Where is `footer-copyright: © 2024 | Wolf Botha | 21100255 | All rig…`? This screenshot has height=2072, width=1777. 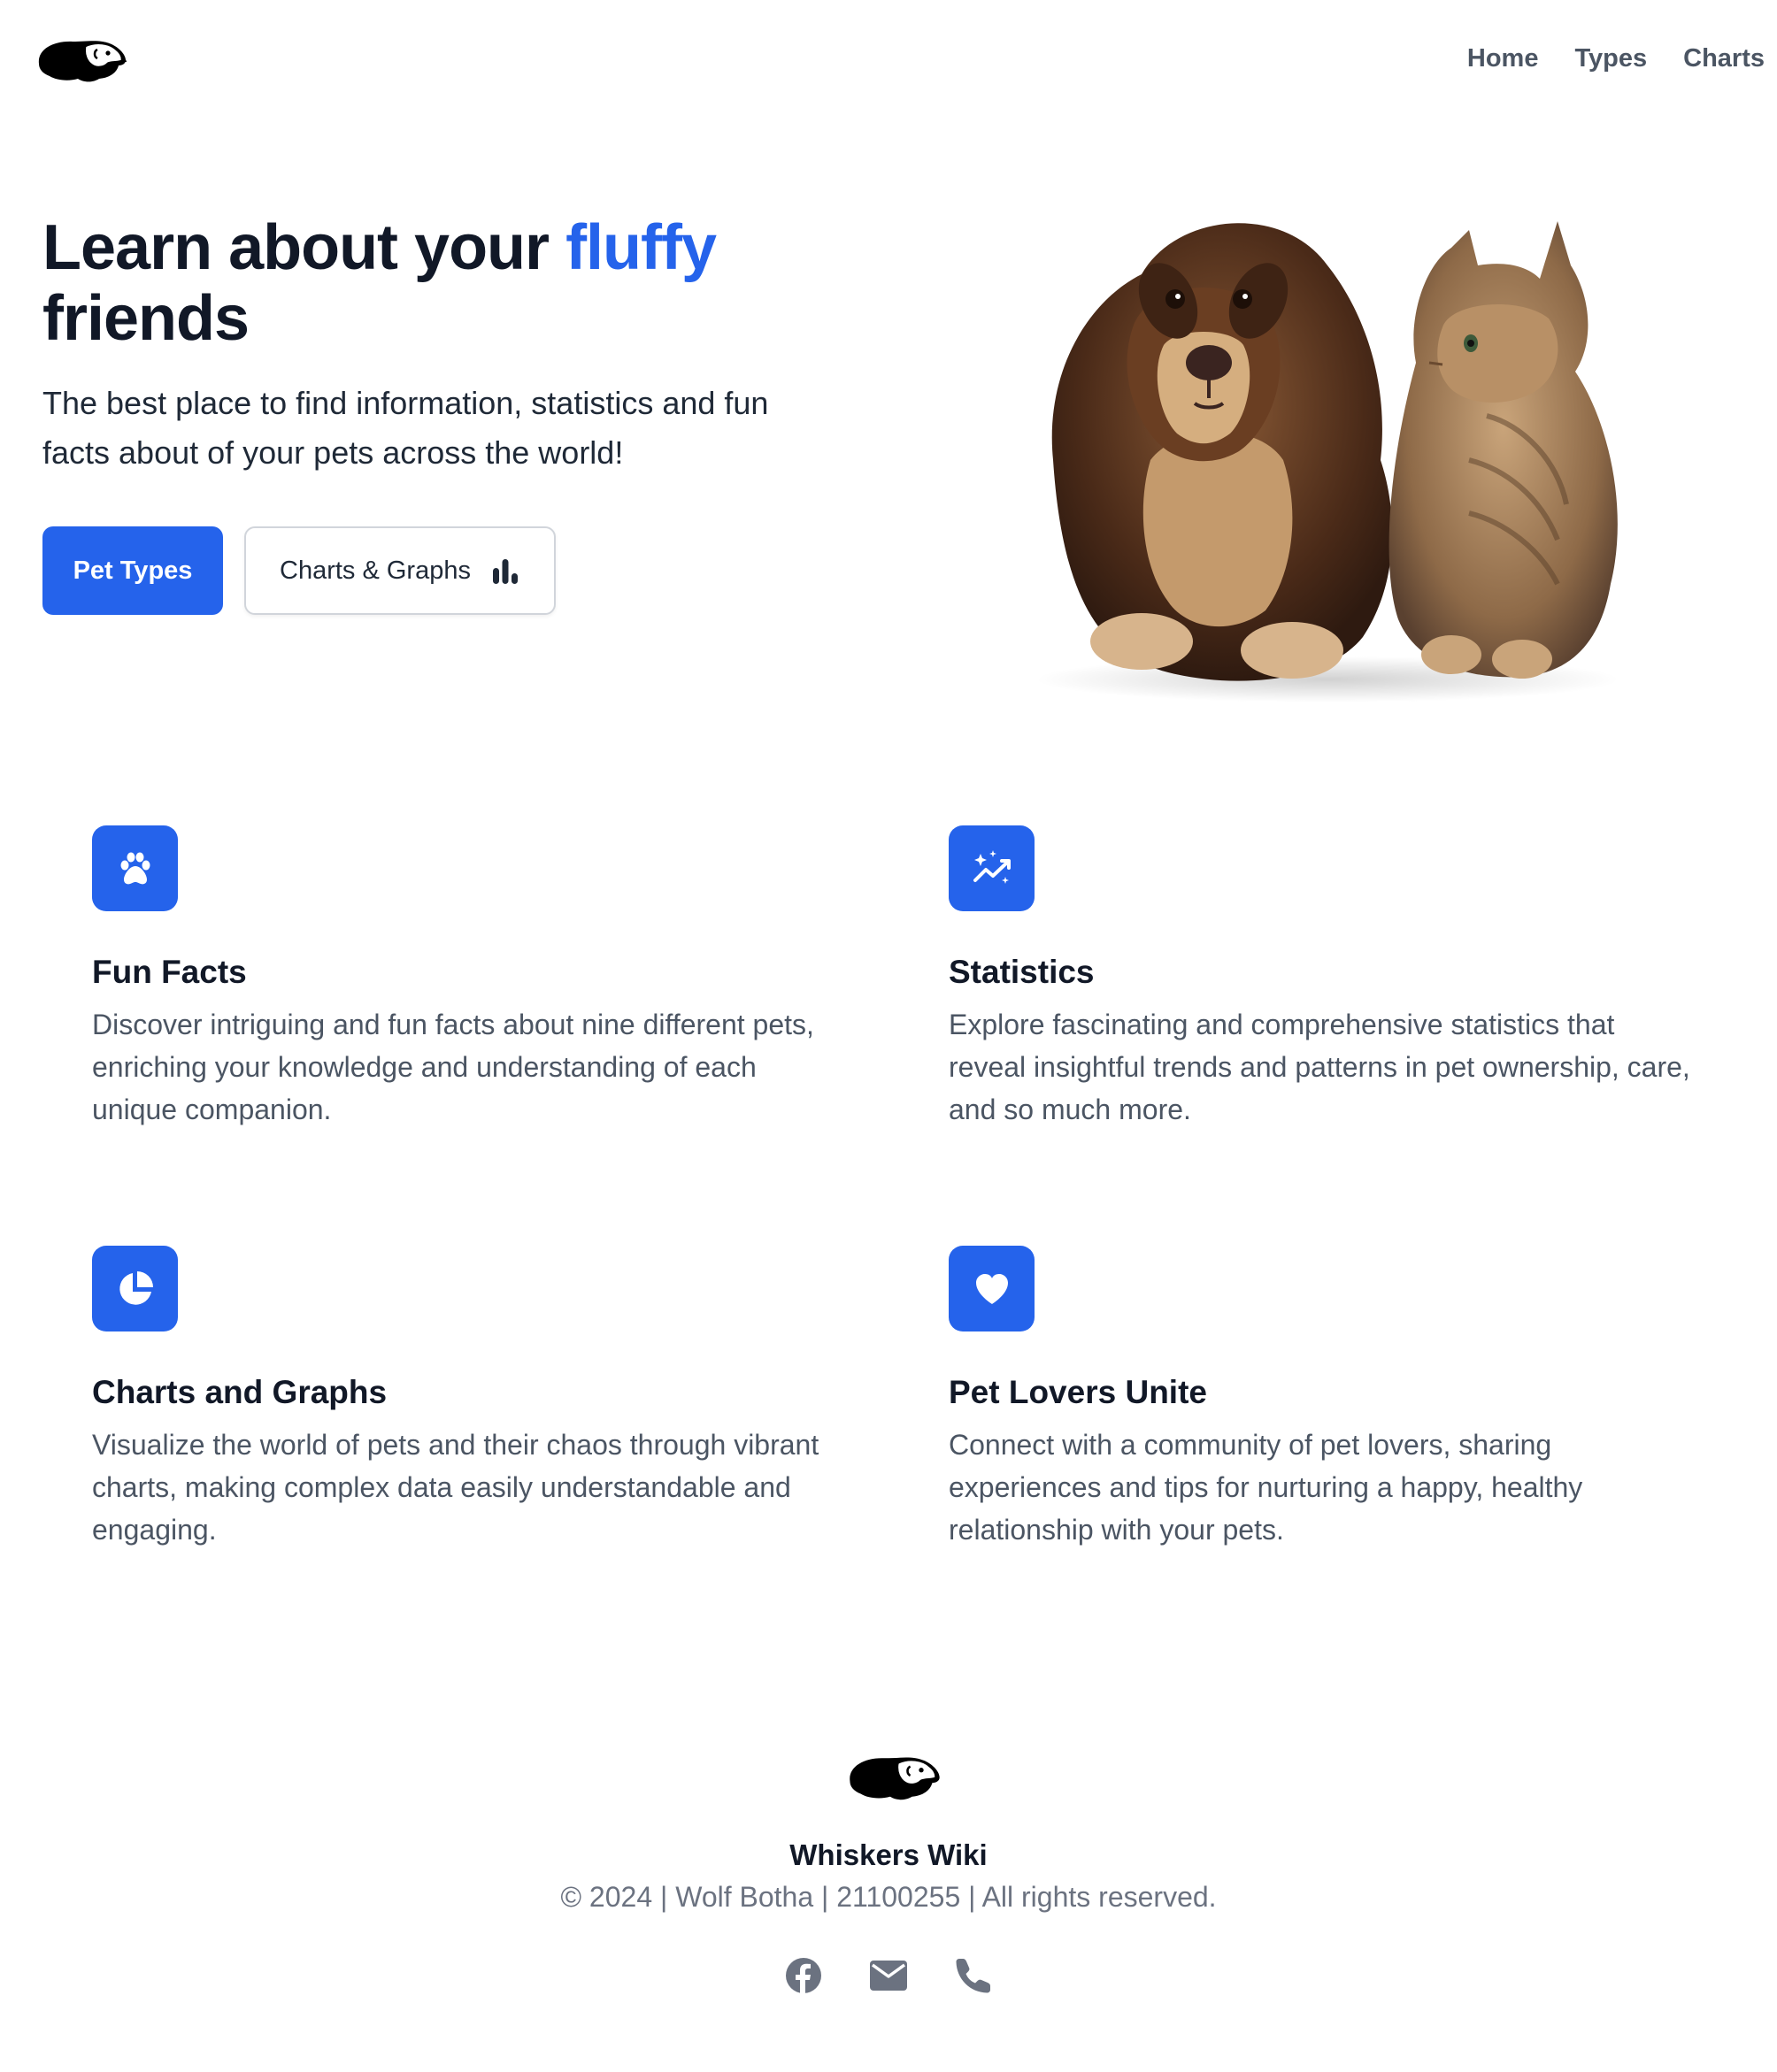 footer-copyright: © 2024 | Wolf Botha | 21100255 | All rig… is located at coordinates (888, 1897).